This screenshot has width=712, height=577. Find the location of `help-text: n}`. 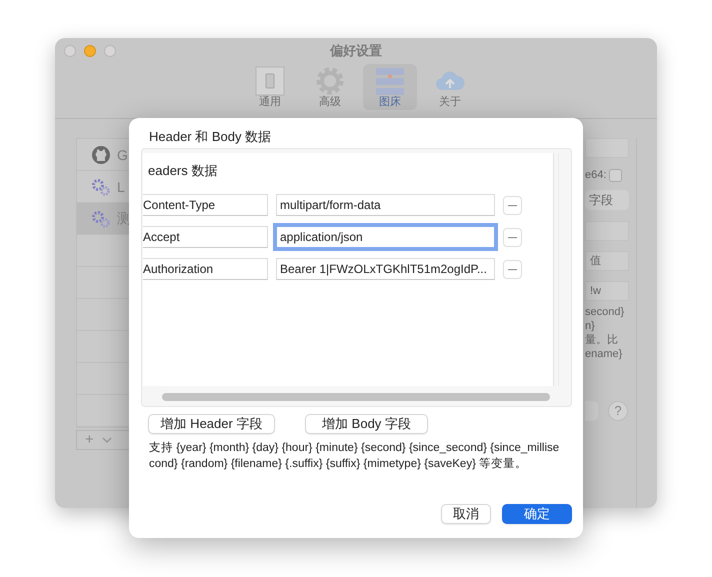

help-text: n} is located at coordinates (590, 326).